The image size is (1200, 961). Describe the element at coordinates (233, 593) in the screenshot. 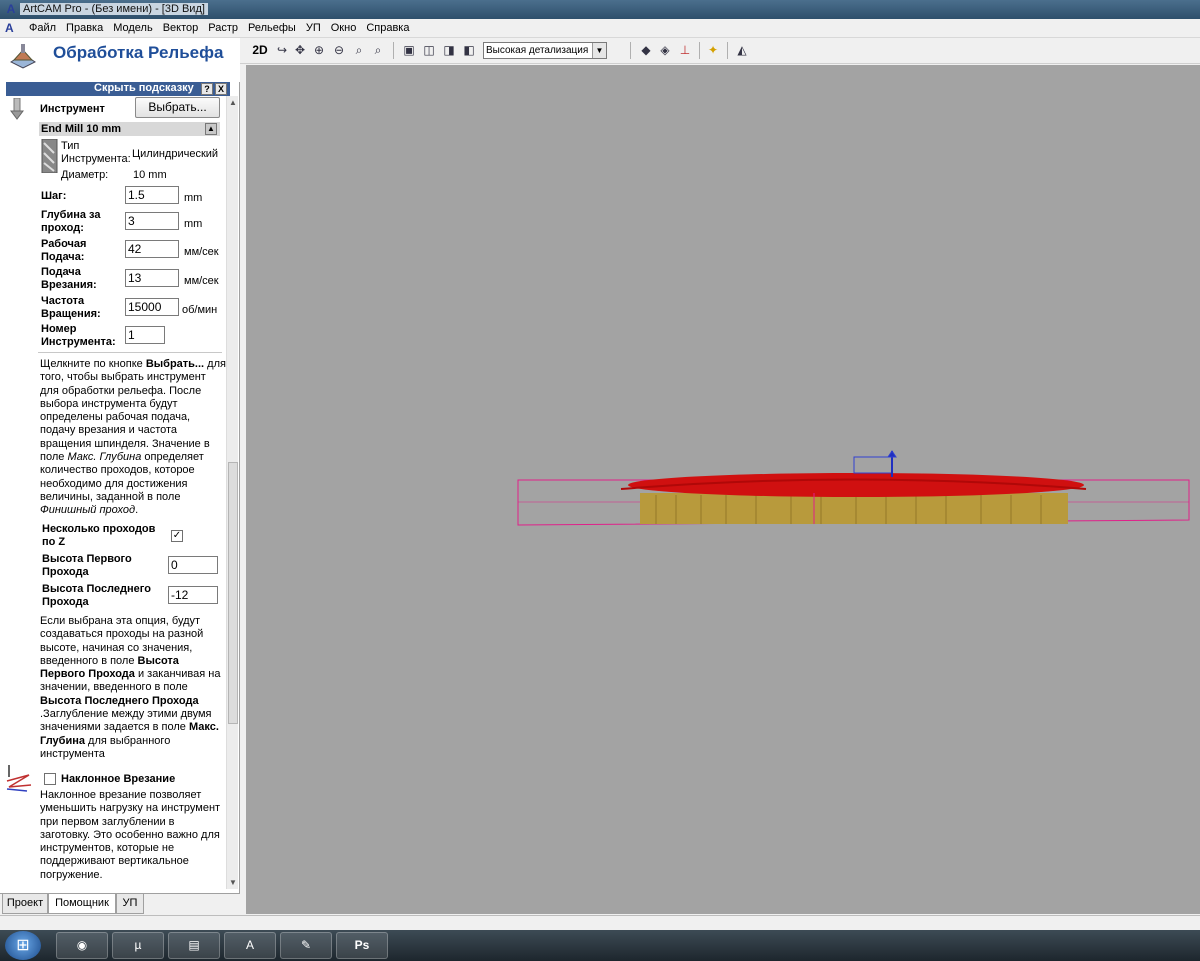

I see `scrollbar-thumb` at that location.